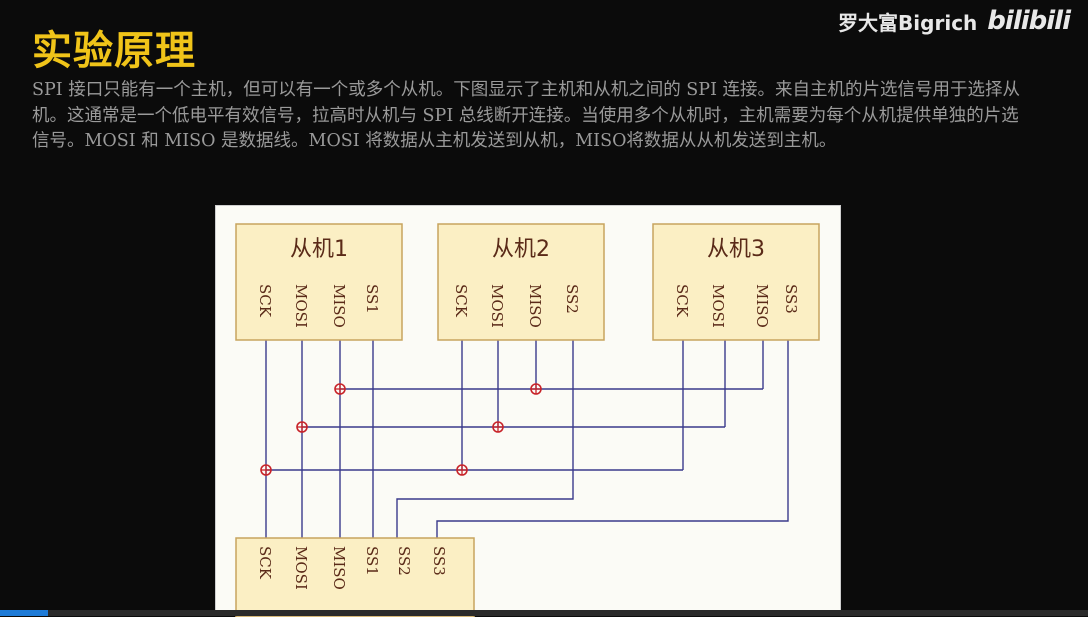 This screenshot has width=1088, height=617. Describe the element at coordinates (736, 249) in the screenshot. I see `slave-label-3: 从机3` at that location.